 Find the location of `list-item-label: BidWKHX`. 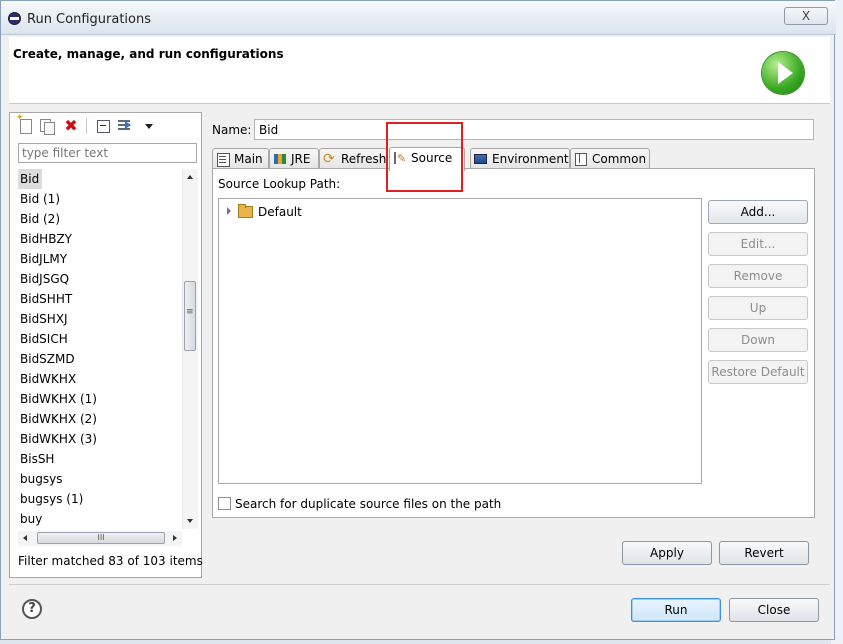

list-item-label: BidWKHX is located at coordinates (48, 379).